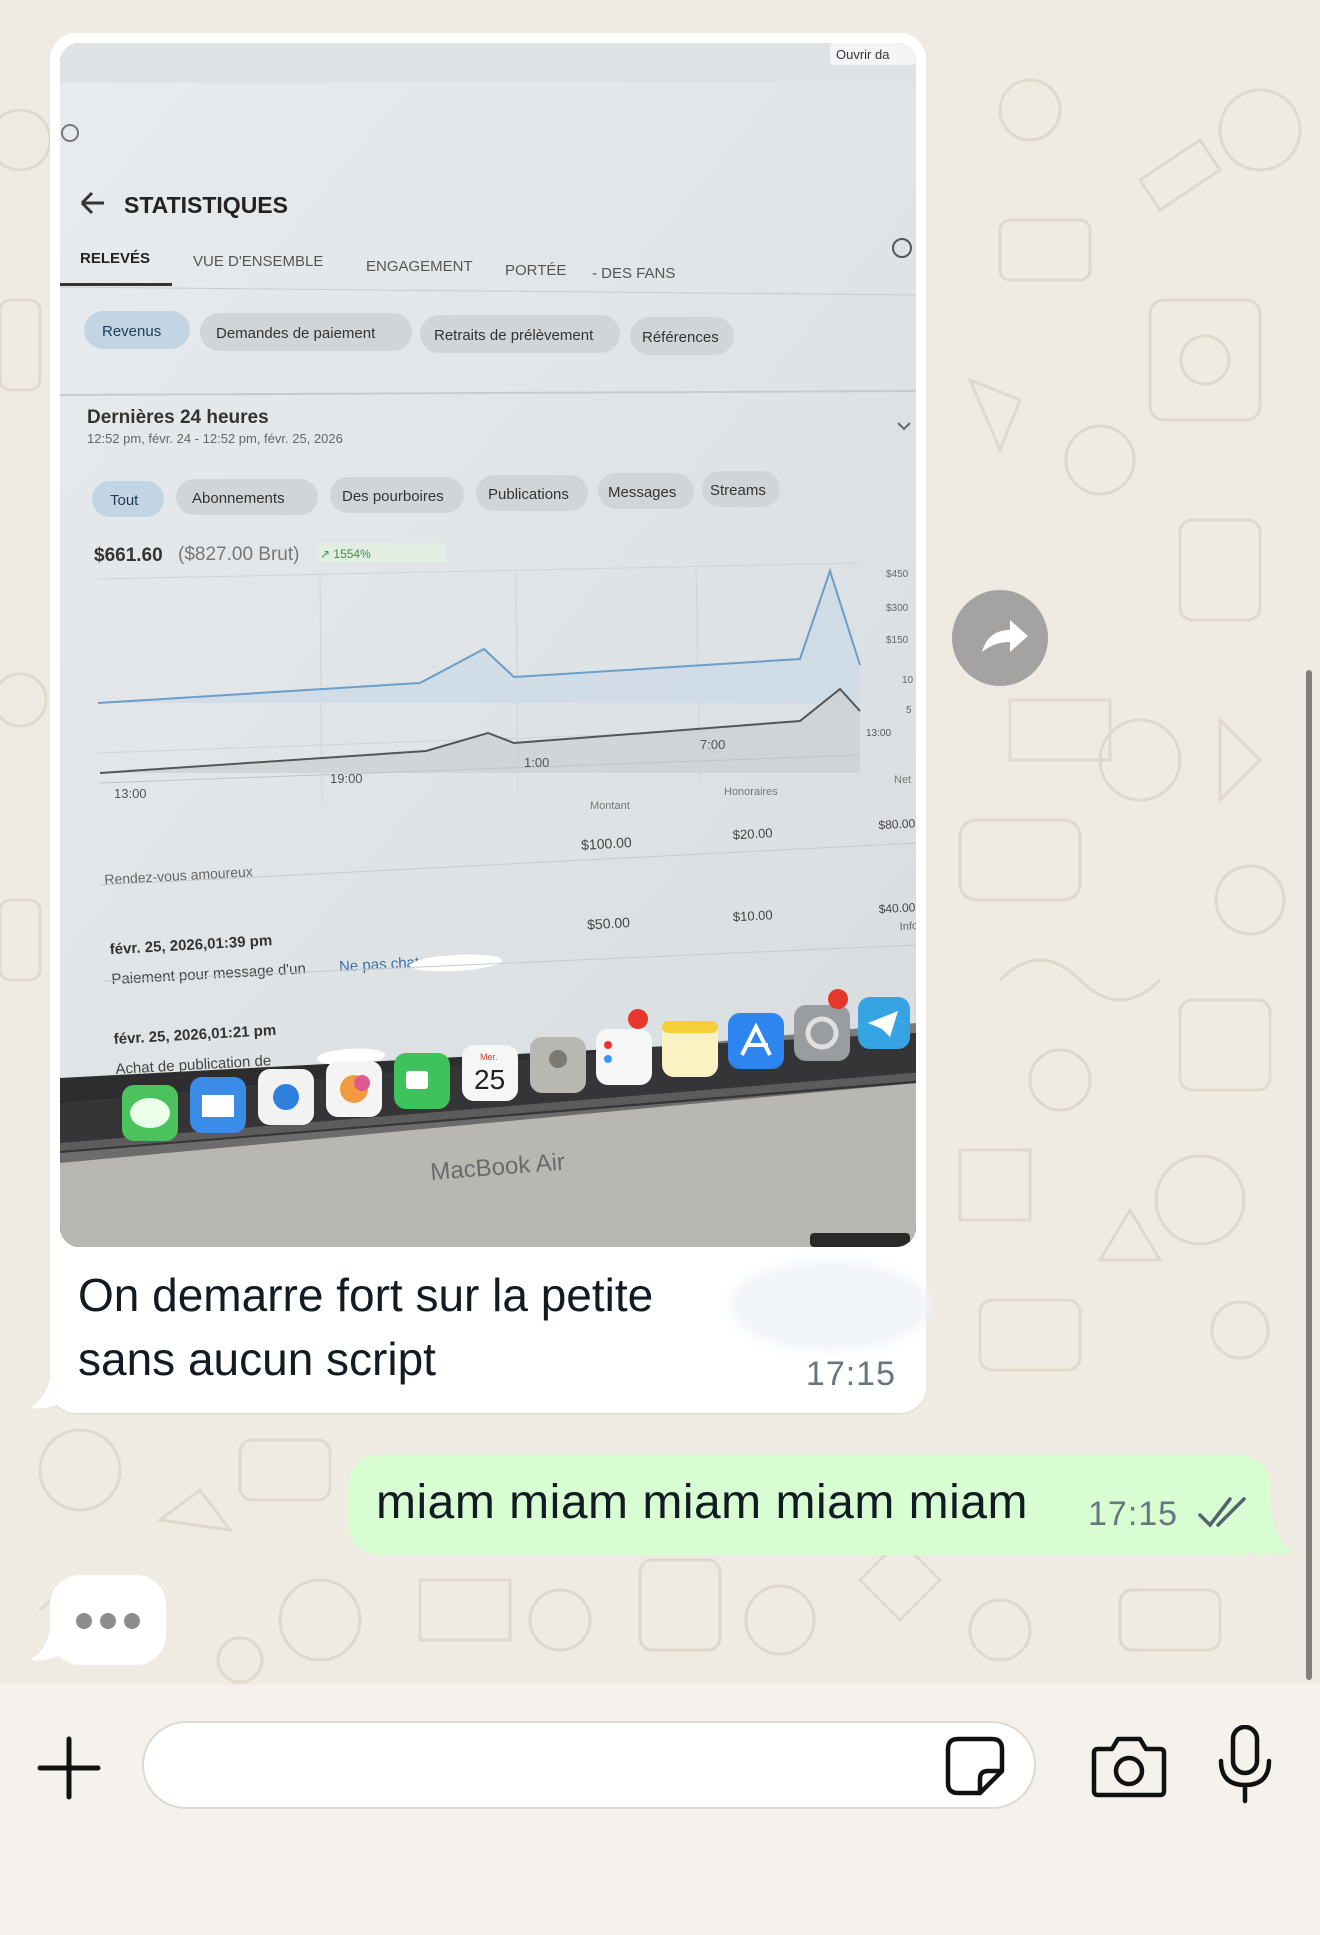  Describe the element at coordinates (131, 331) in the screenshot. I see `chip-revenus: Revenus` at that location.